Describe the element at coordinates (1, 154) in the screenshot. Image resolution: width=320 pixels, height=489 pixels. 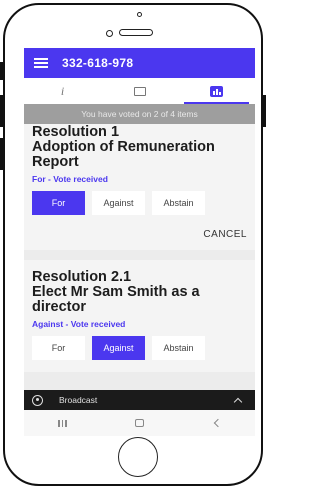
I see `volume-down-button` at that location.